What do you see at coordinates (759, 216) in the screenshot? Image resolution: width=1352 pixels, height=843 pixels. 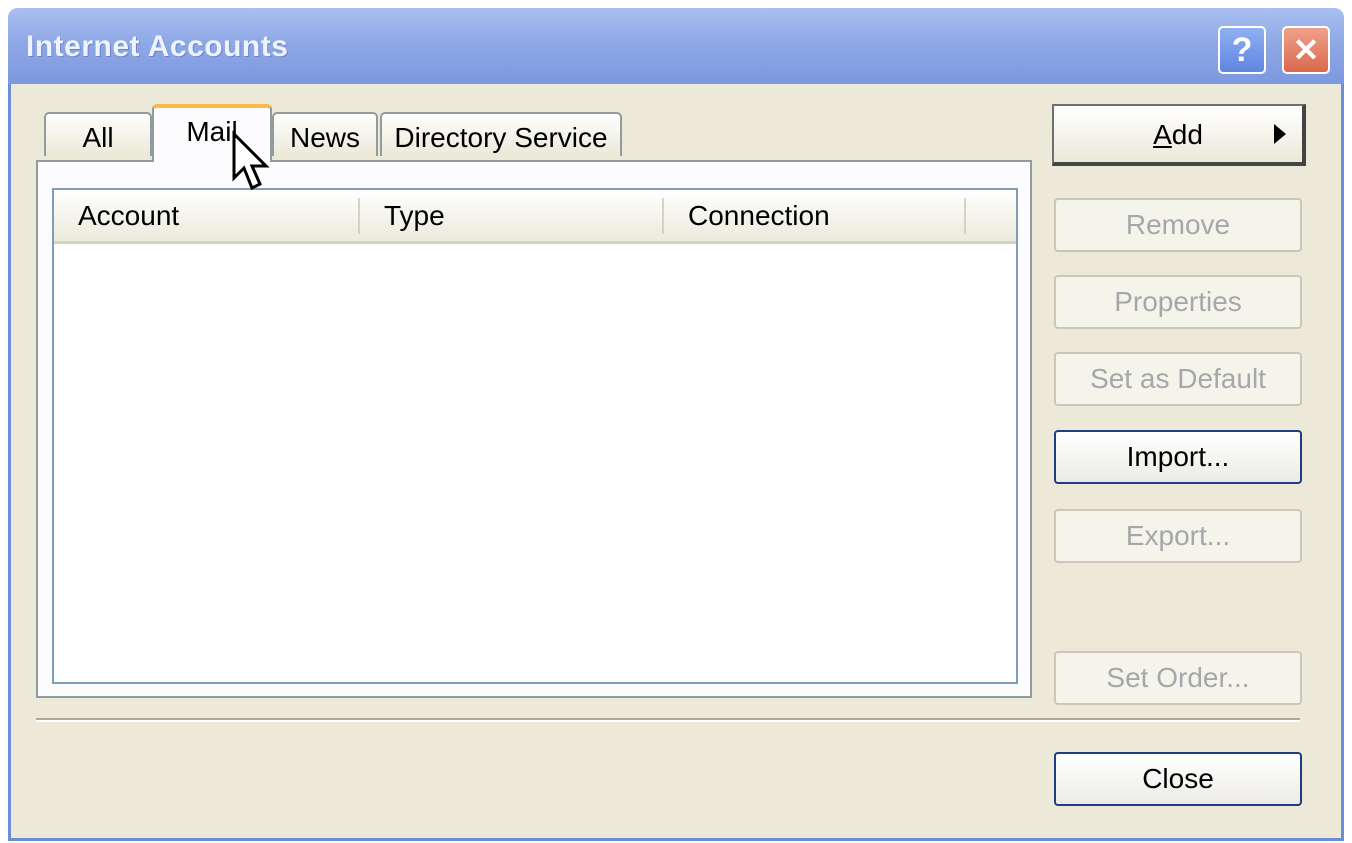 I see `column-header-connection: Connection` at bounding box center [759, 216].